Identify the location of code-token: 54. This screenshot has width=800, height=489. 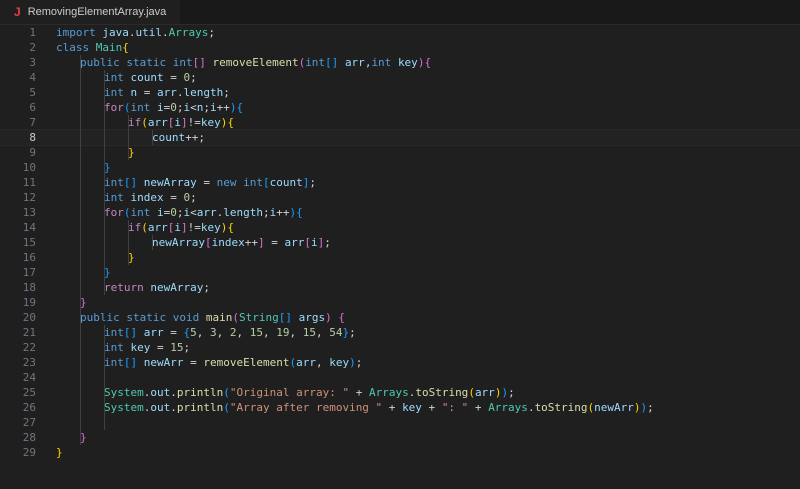
(336, 332).